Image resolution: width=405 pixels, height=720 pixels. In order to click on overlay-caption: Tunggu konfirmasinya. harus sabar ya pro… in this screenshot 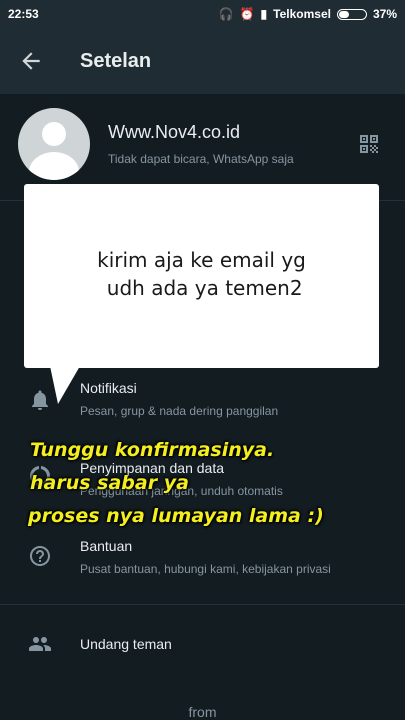, I will do `click(209, 483)`.